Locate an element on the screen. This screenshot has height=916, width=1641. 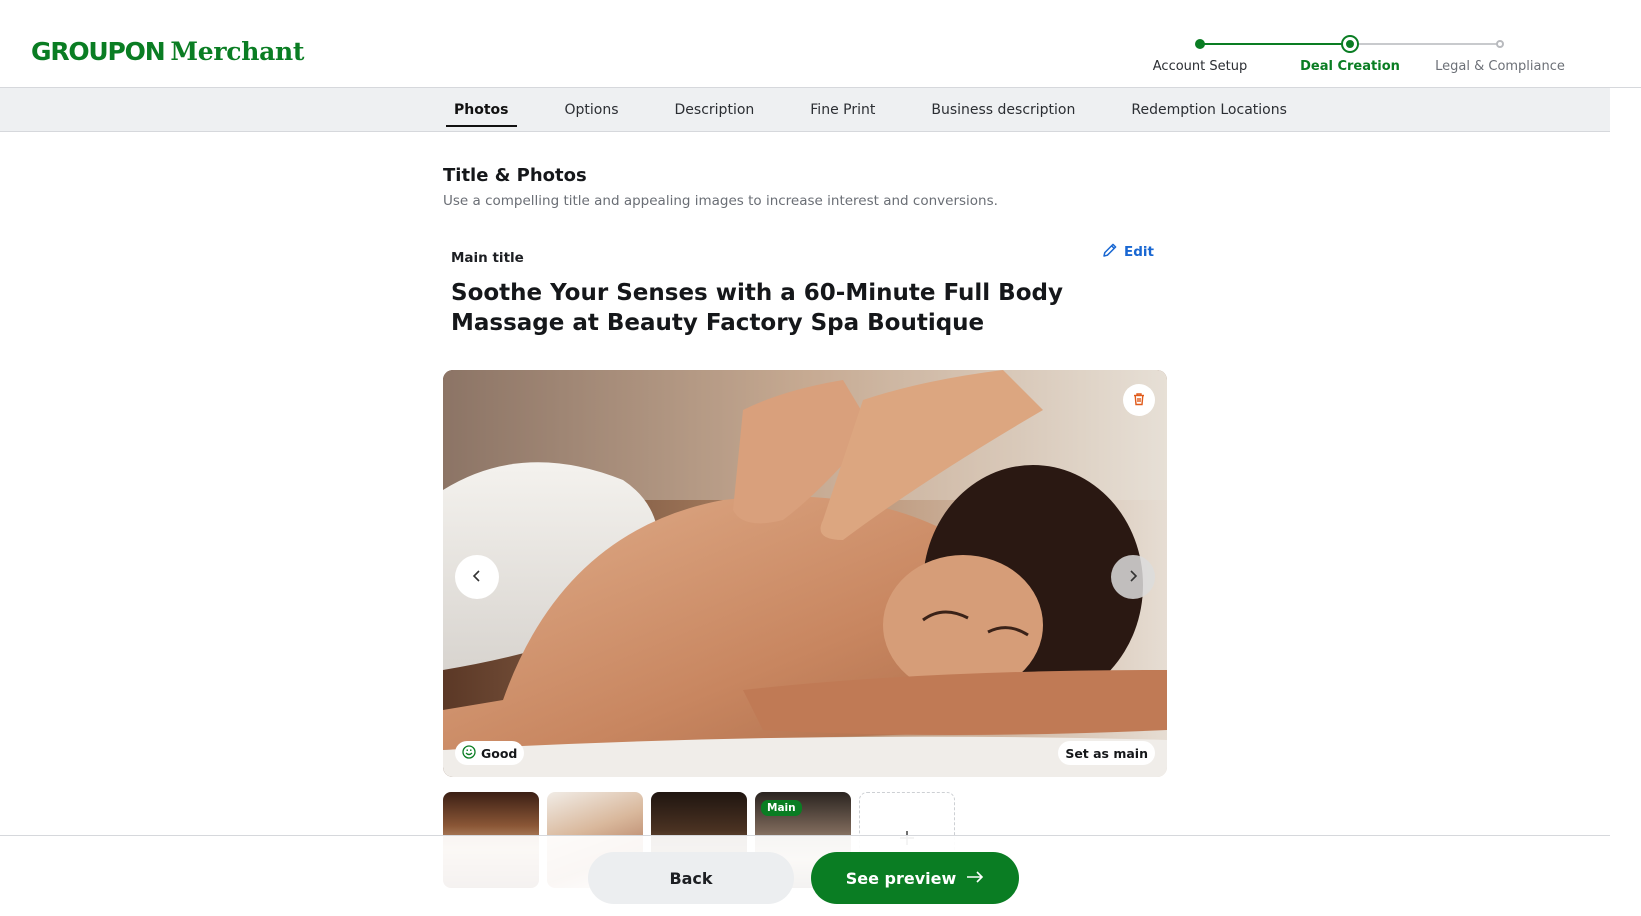
trash-icon is located at coordinates (1139, 400).